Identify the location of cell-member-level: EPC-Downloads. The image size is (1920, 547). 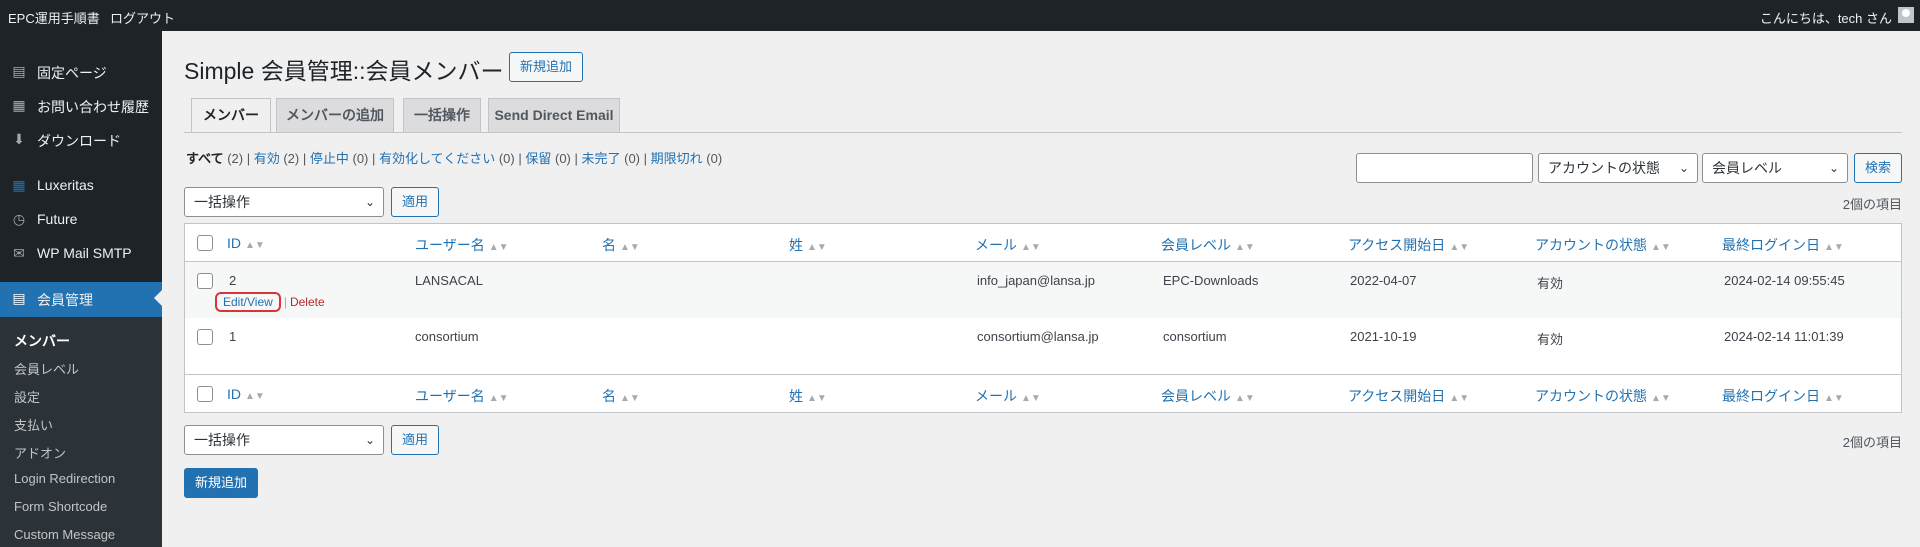
(1211, 280).